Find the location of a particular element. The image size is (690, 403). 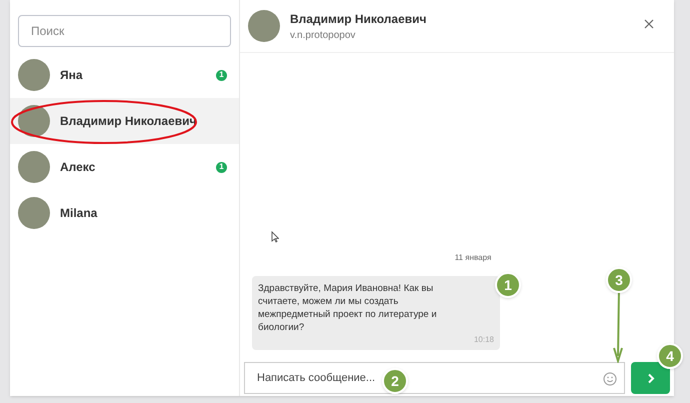

contact-name: Алекс is located at coordinates (78, 167).